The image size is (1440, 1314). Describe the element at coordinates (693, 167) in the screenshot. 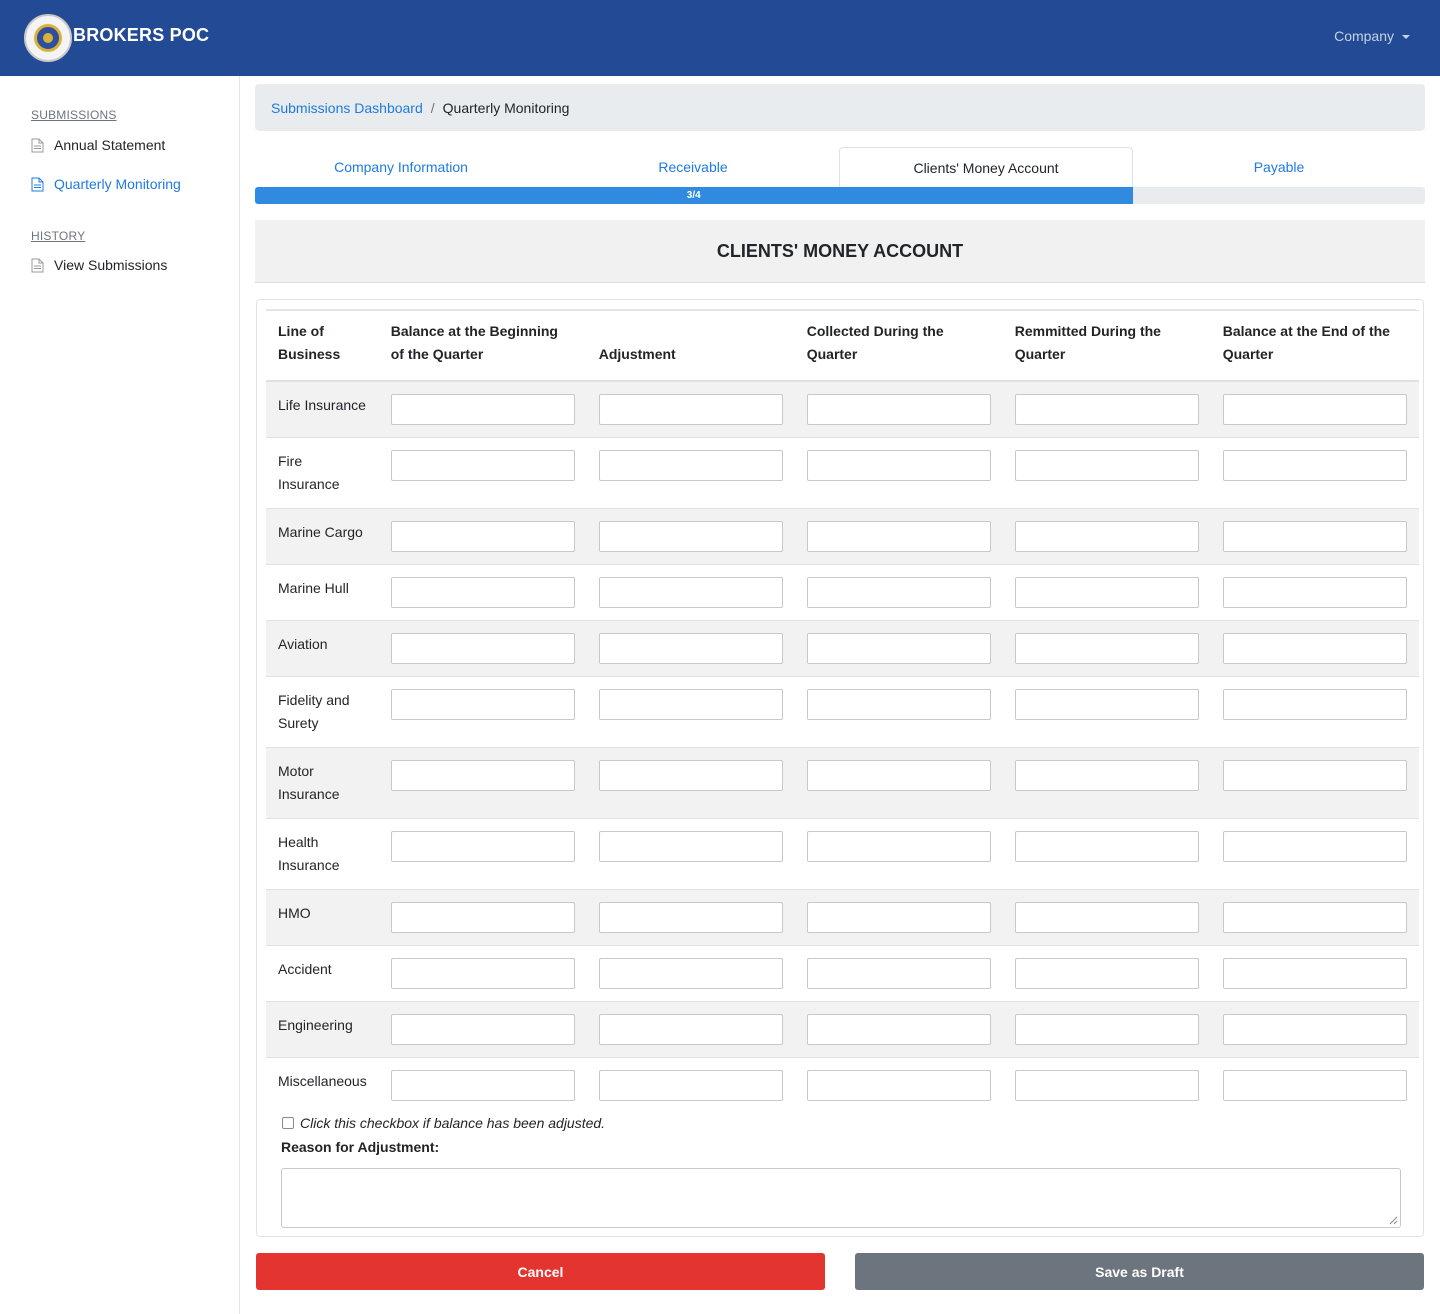

I see `tab-receivable: Receivable` at that location.